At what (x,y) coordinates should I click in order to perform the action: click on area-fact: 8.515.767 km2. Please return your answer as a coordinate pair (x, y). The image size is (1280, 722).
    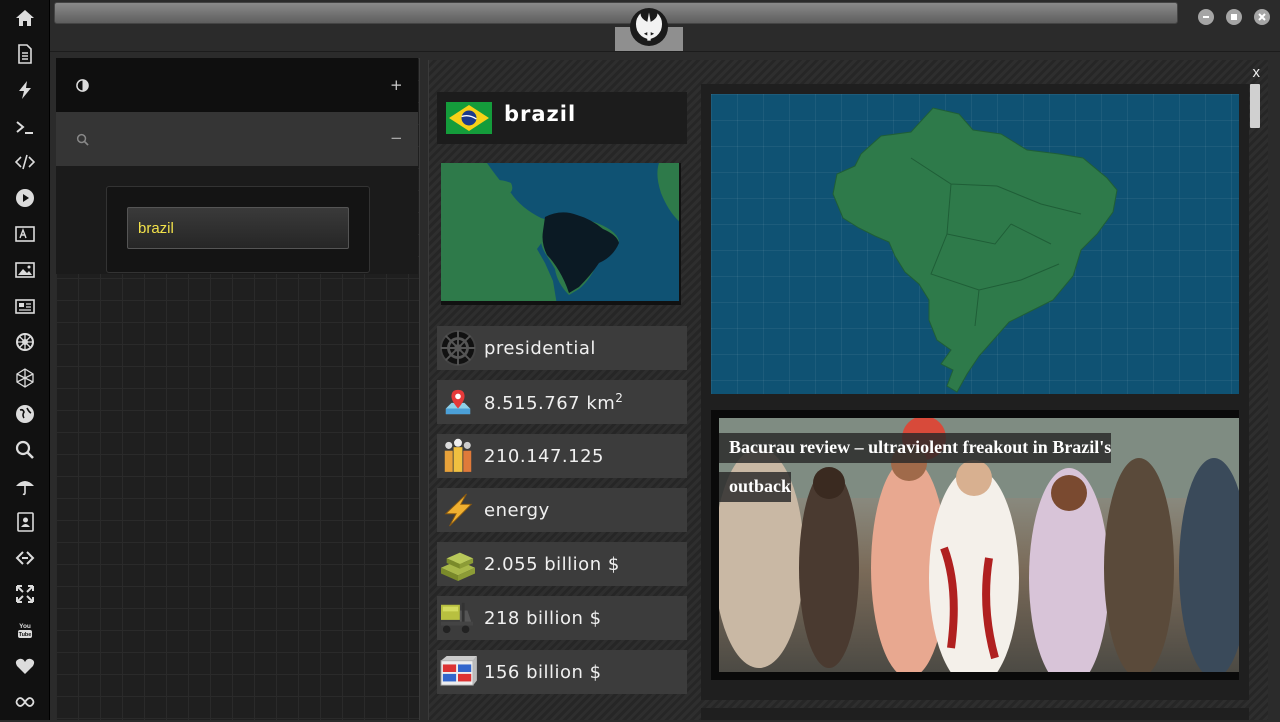
    Looking at the image, I should click on (562, 402).